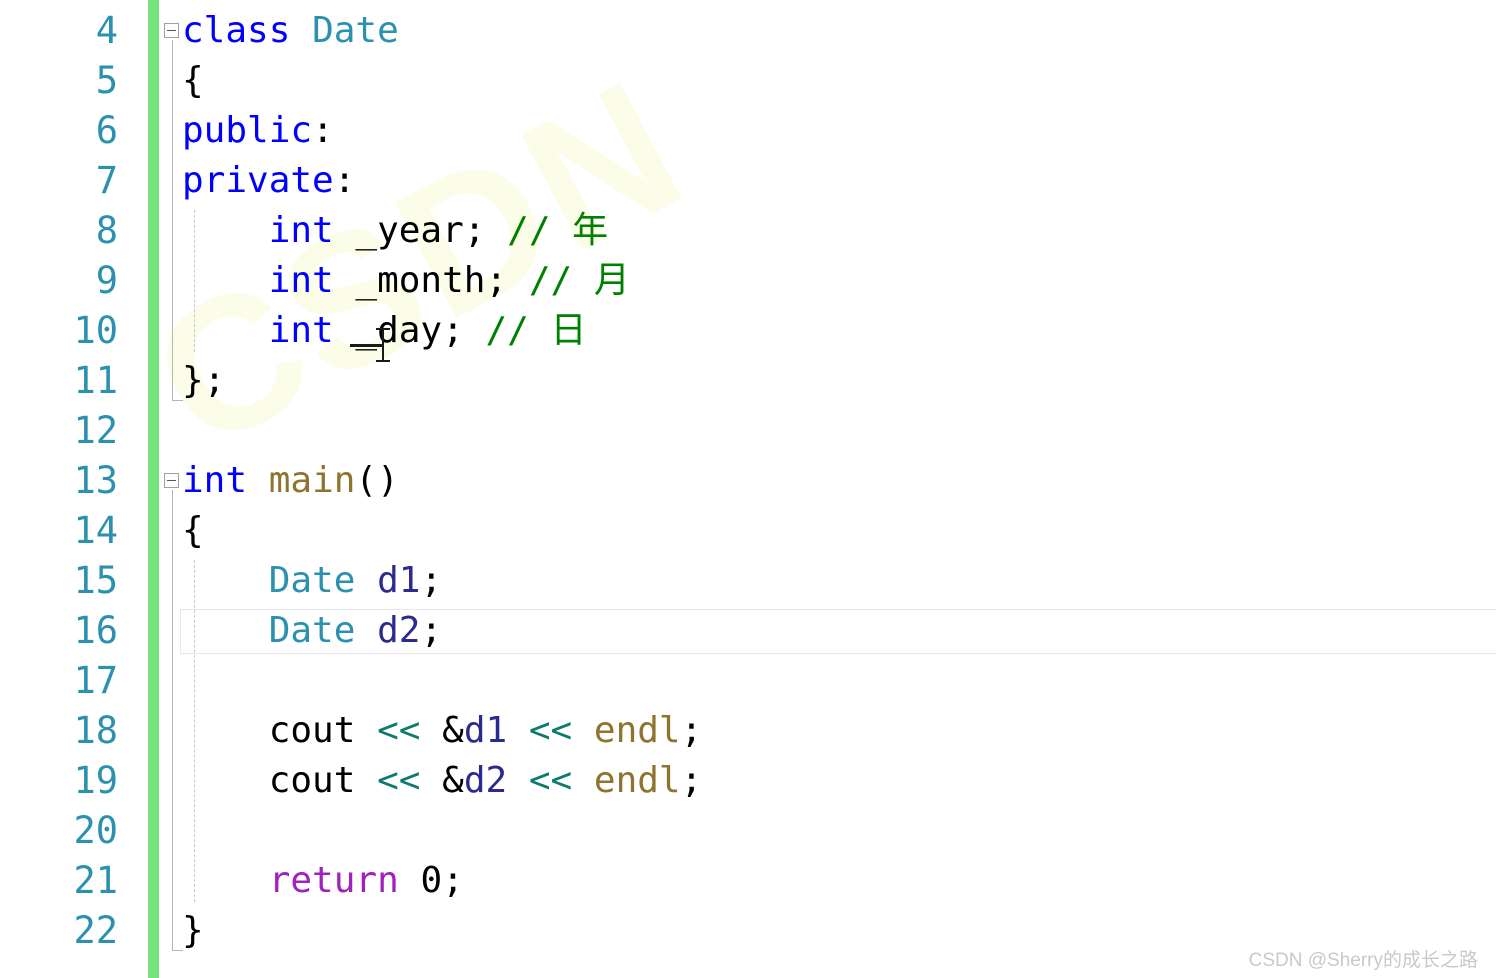 Image resolution: width=1496 pixels, height=978 pixels. What do you see at coordinates (247, 130) in the screenshot?
I see `code-token-kw: public` at bounding box center [247, 130].